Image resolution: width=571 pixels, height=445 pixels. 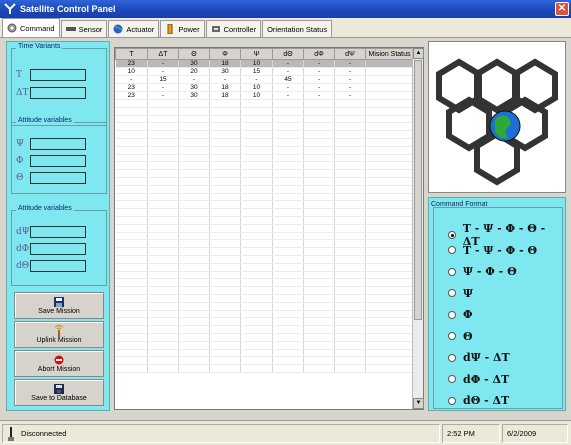 What do you see at coordinates (418, 403) in the screenshot?
I see `scroll-down-icon: ▼` at bounding box center [418, 403].